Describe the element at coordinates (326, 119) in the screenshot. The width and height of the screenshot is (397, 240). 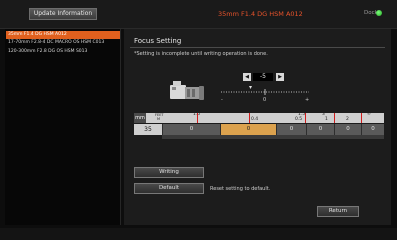
I see `scale-tick: 1` at that location.